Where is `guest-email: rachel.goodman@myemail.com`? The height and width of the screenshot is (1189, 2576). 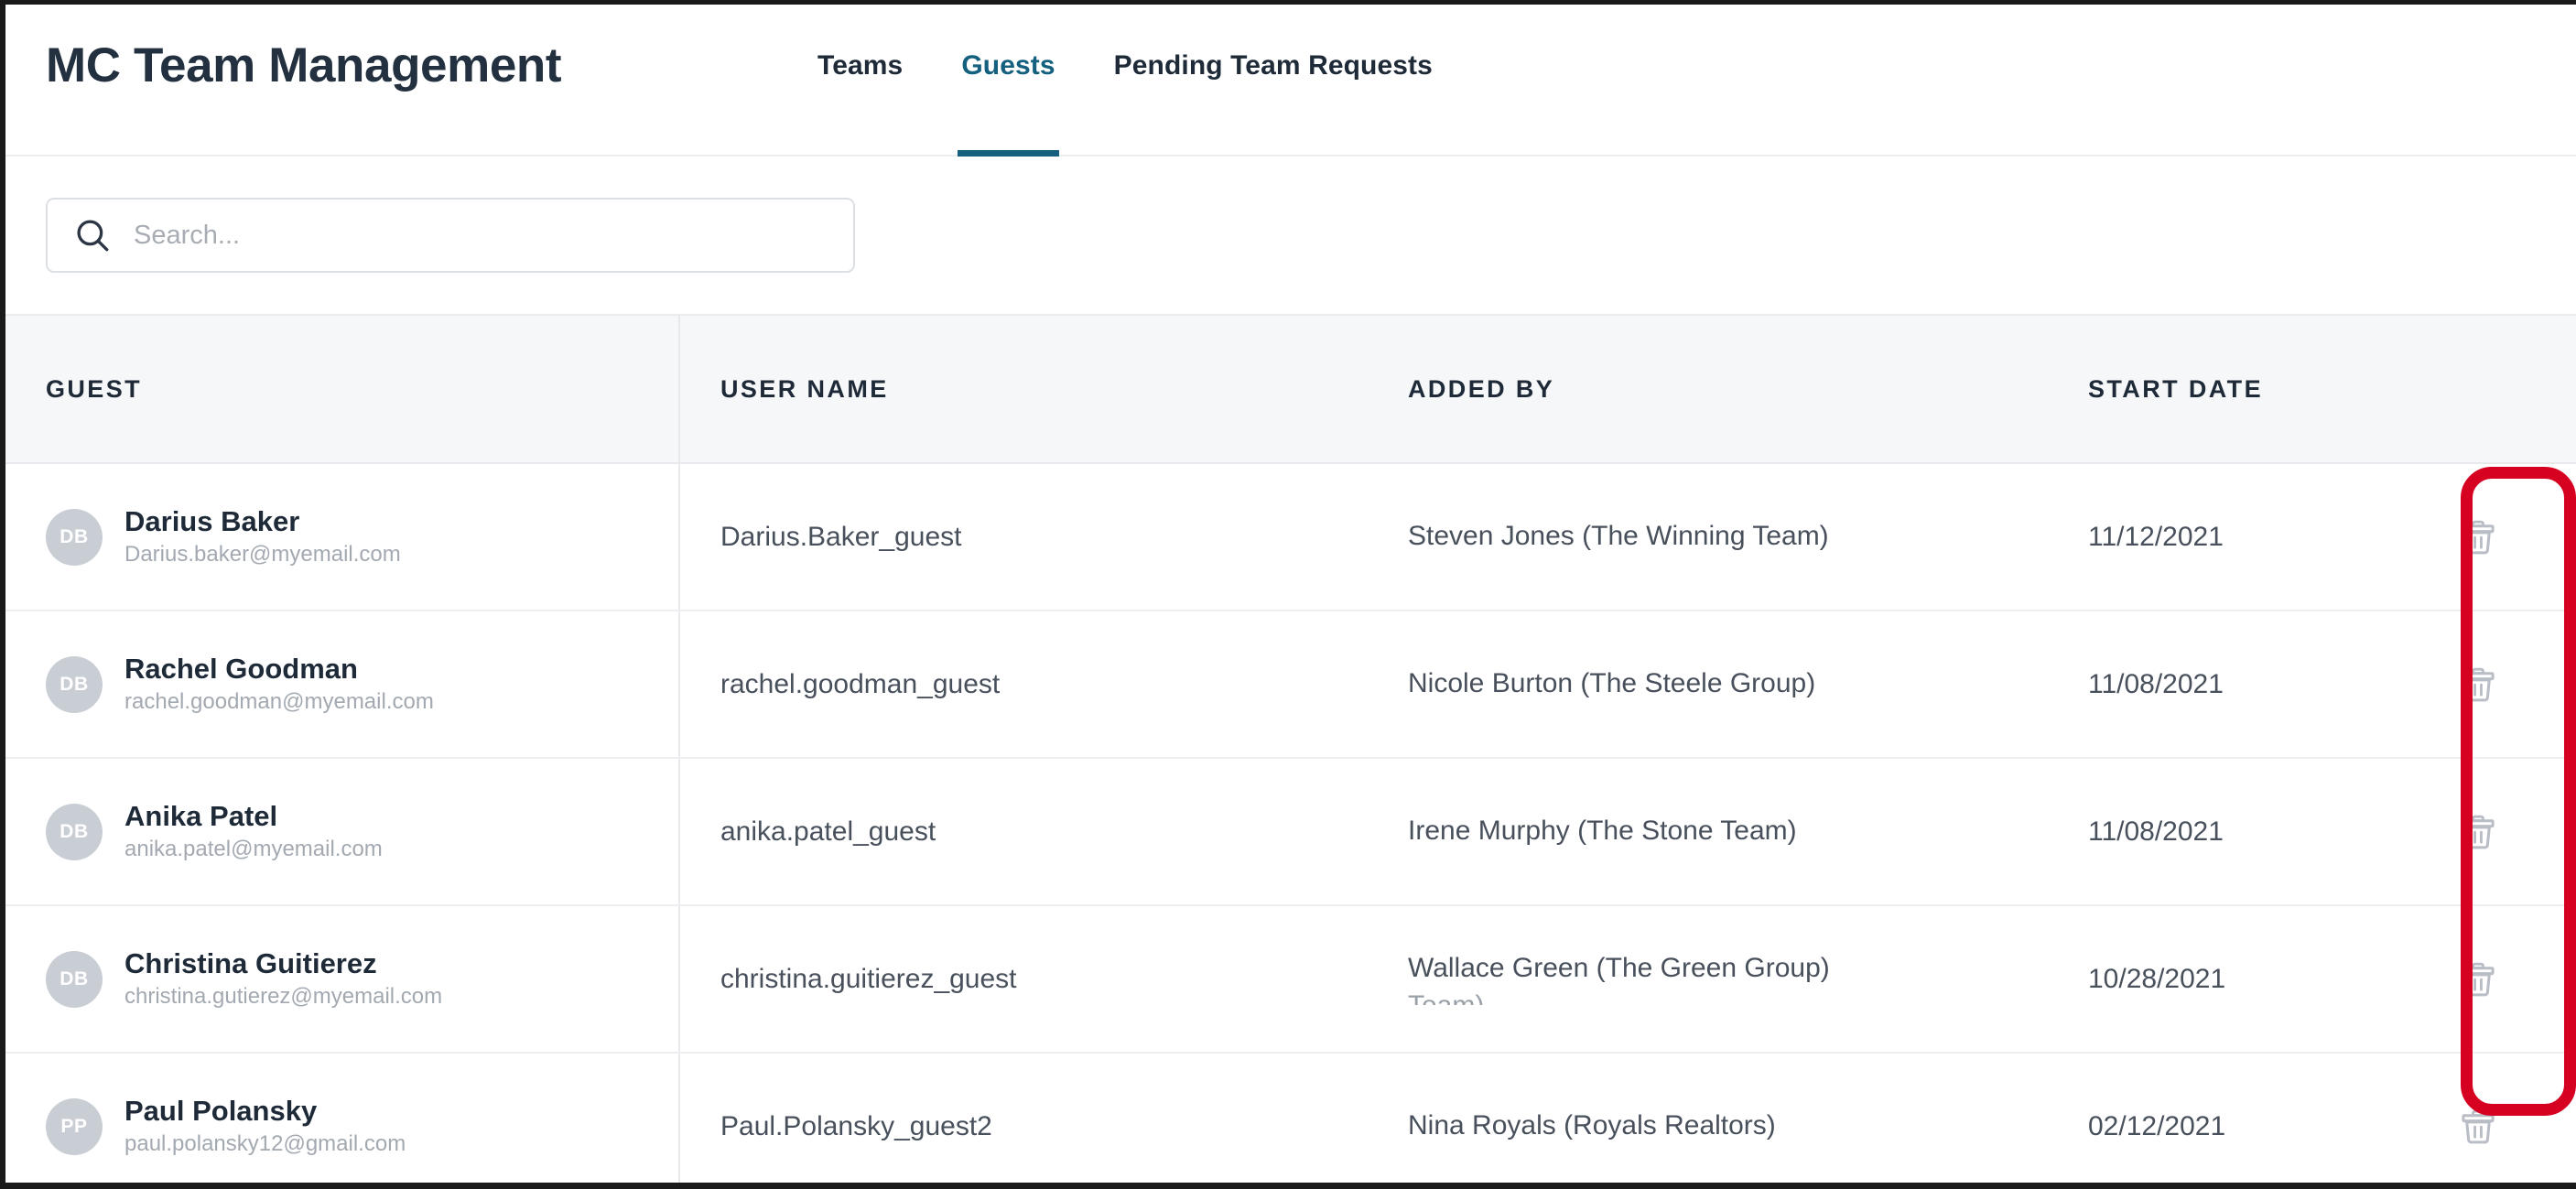 guest-email: rachel.goodman@myemail.com is located at coordinates (279, 701).